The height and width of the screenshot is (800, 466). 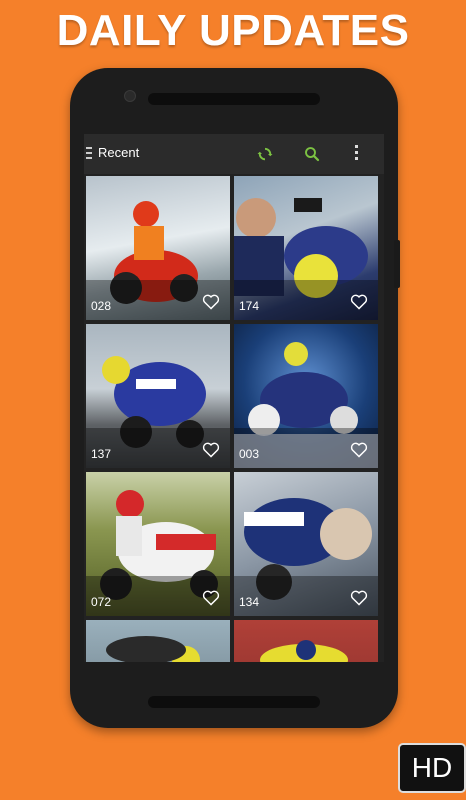 I want to click on front-camera, so click(x=130, y=96).